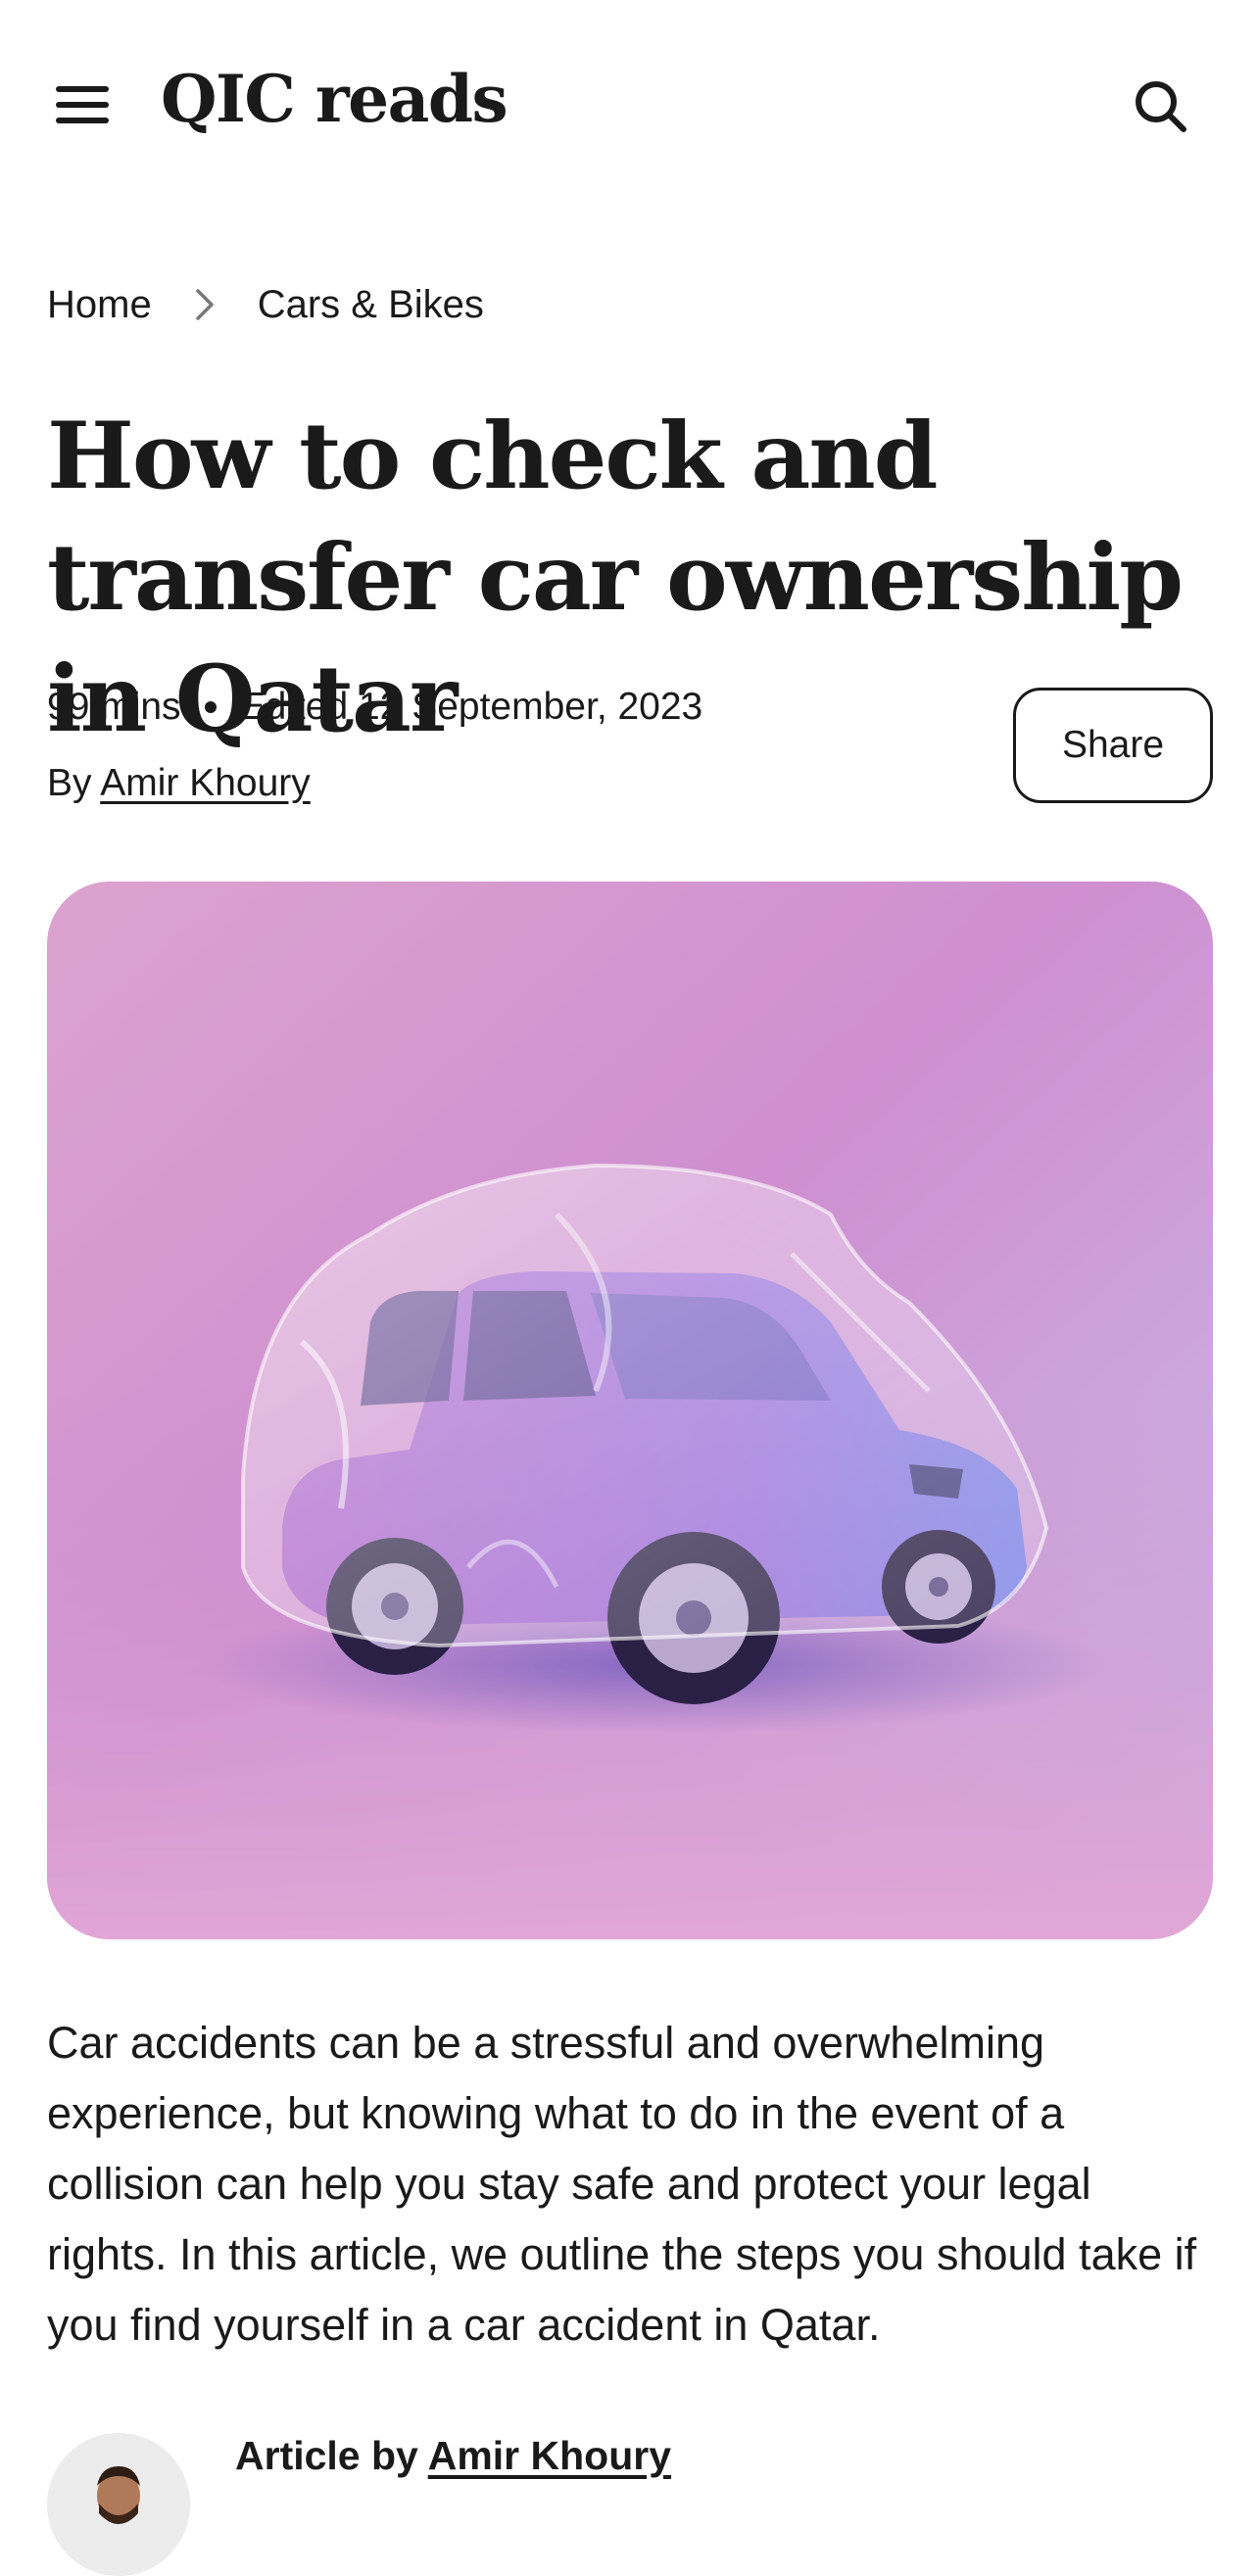 This screenshot has height=2576, width=1258. I want to click on hamburger-menu-icon, so click(82, 104).